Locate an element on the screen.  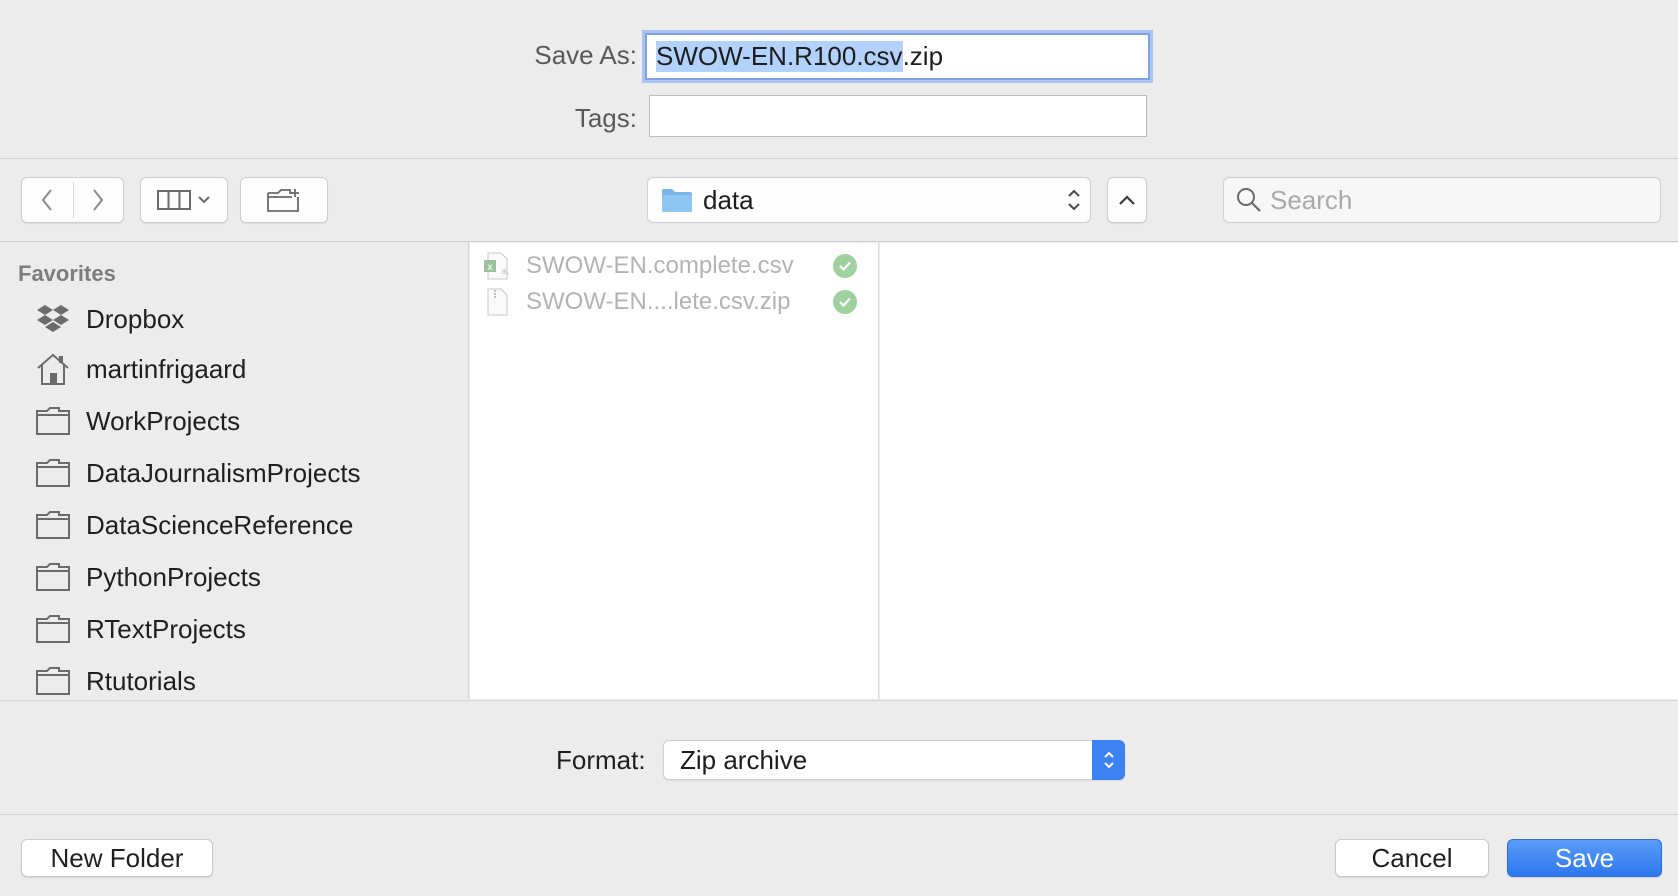
sidebar-item-datajournalismprojects: DataJournalismProjects is located at coordinates (197, 473).